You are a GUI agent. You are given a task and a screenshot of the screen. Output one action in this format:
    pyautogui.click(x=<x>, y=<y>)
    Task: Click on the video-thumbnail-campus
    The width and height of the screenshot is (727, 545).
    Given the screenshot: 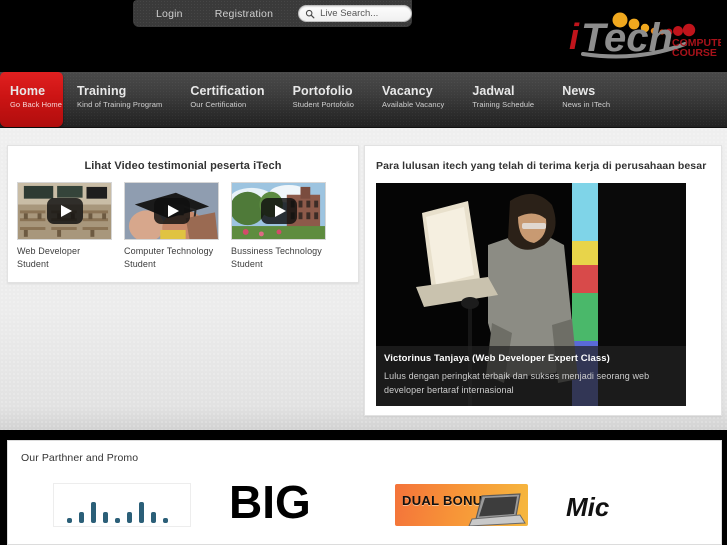 What is the action you would take?
    pyautogui.click(x=278, y=211)
    